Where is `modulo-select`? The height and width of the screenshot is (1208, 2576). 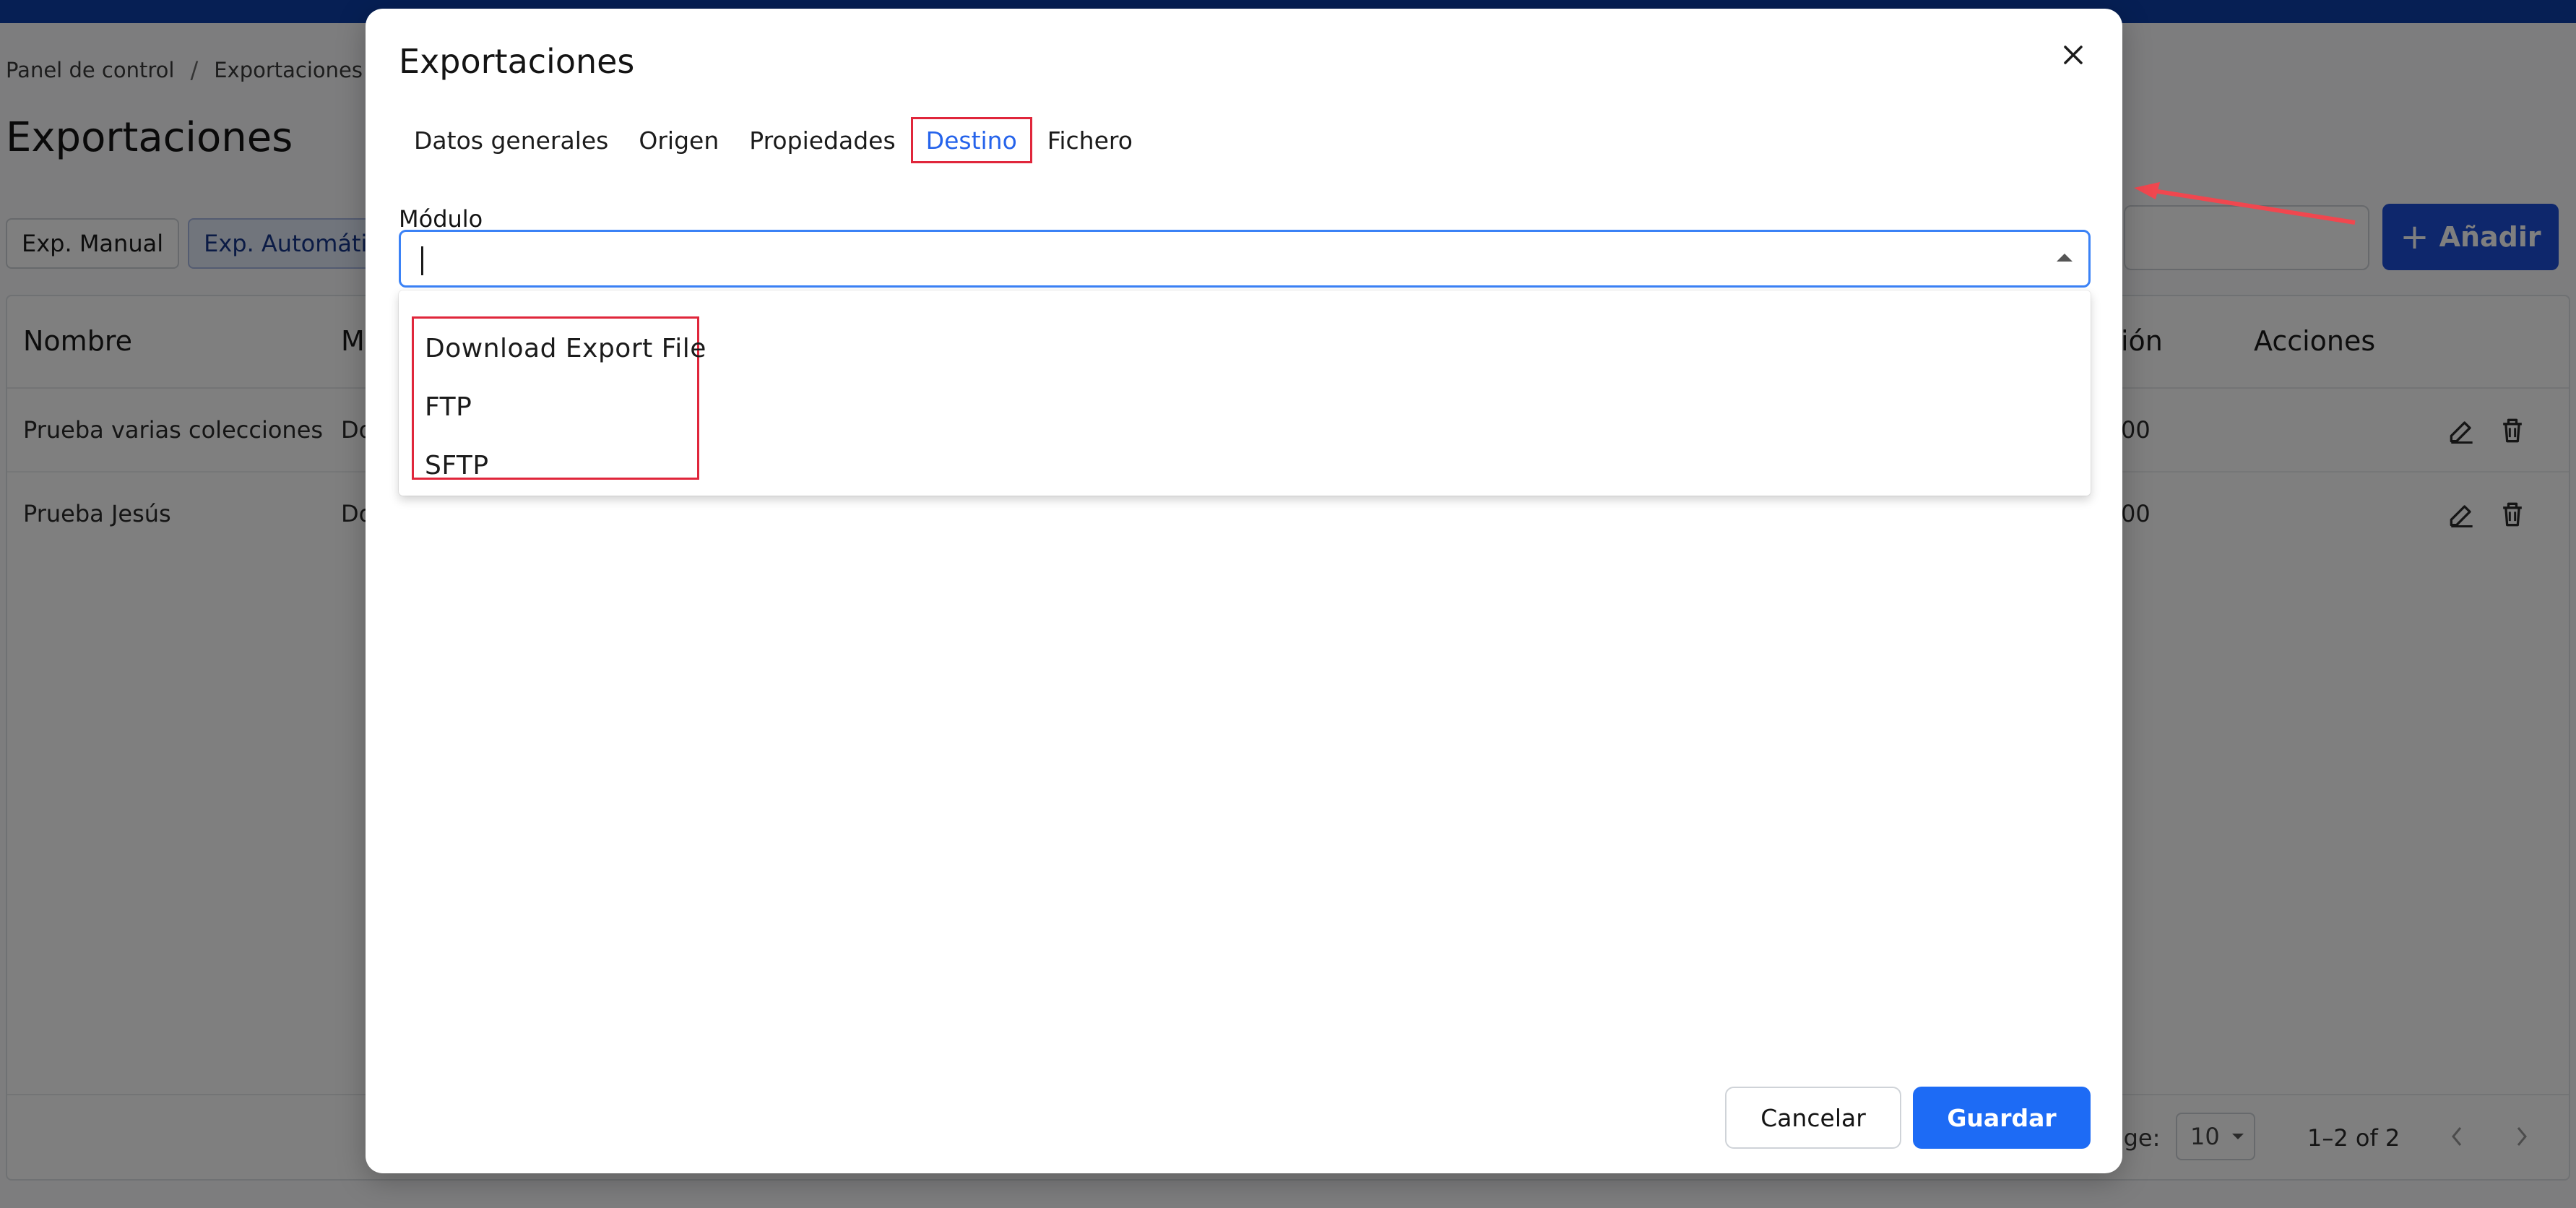
modulo-select is located at coordinates (1245, 259).